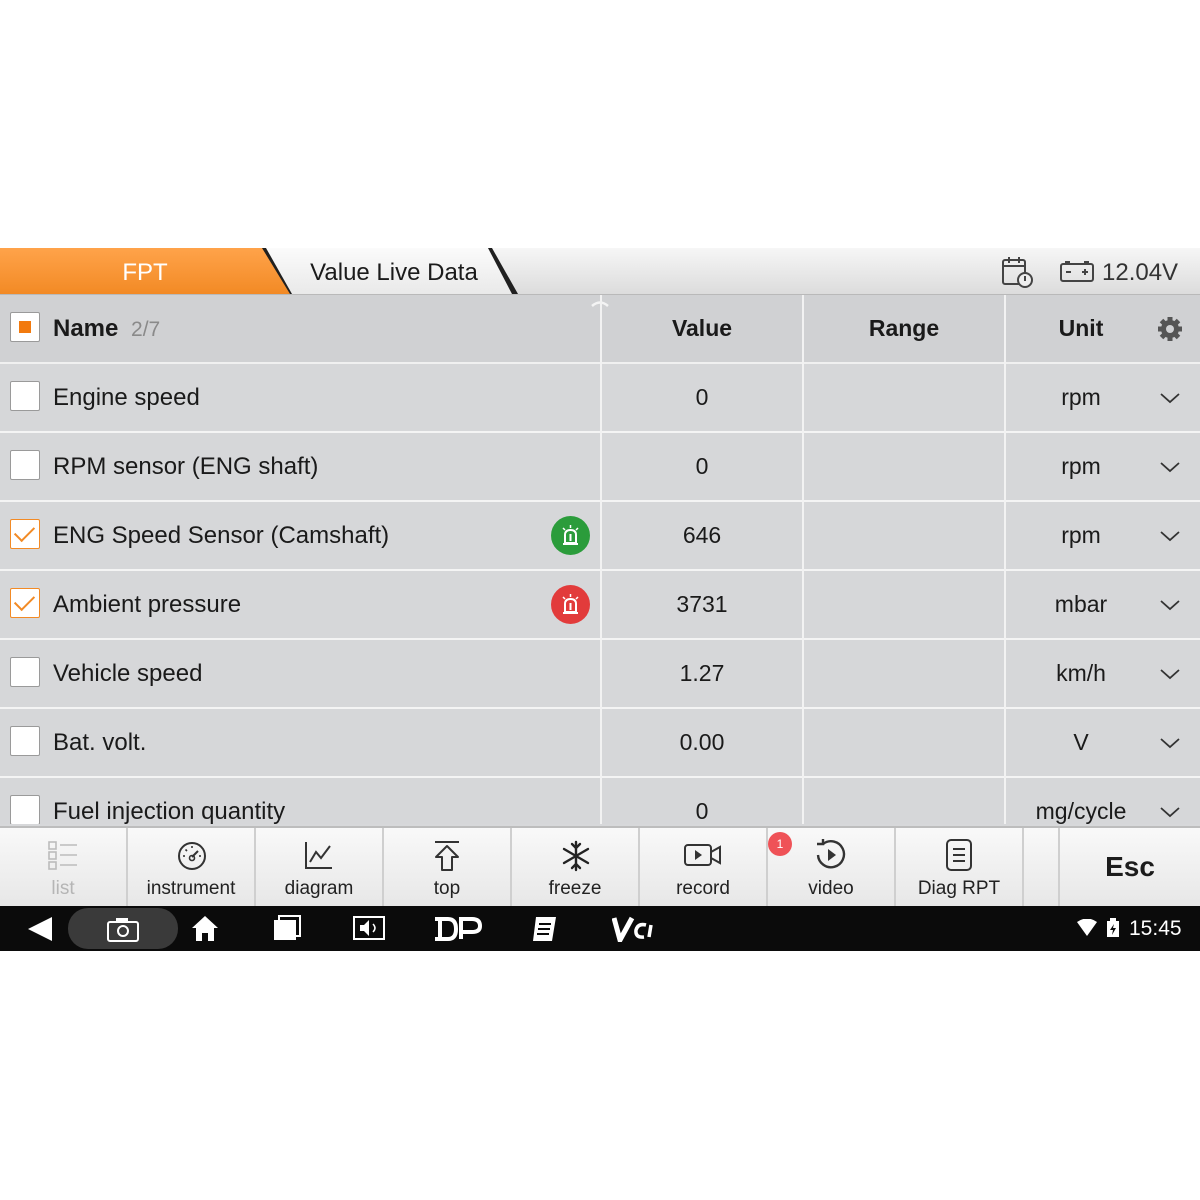 The width and height of the screenshot is (1200, 1200). What do you see at coordinates (1081, 801) in the screenshot?
I see `row-unit: mg/cycle` at bounding box center [1081, 801].